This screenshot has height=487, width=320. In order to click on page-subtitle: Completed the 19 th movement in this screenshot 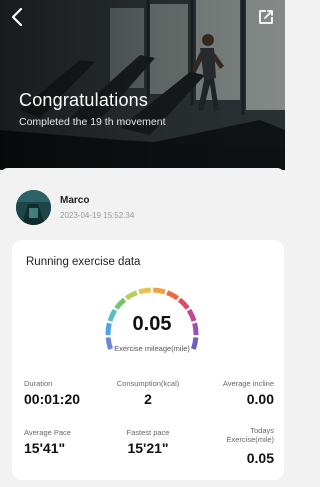, I will do `click(92, 122)`.